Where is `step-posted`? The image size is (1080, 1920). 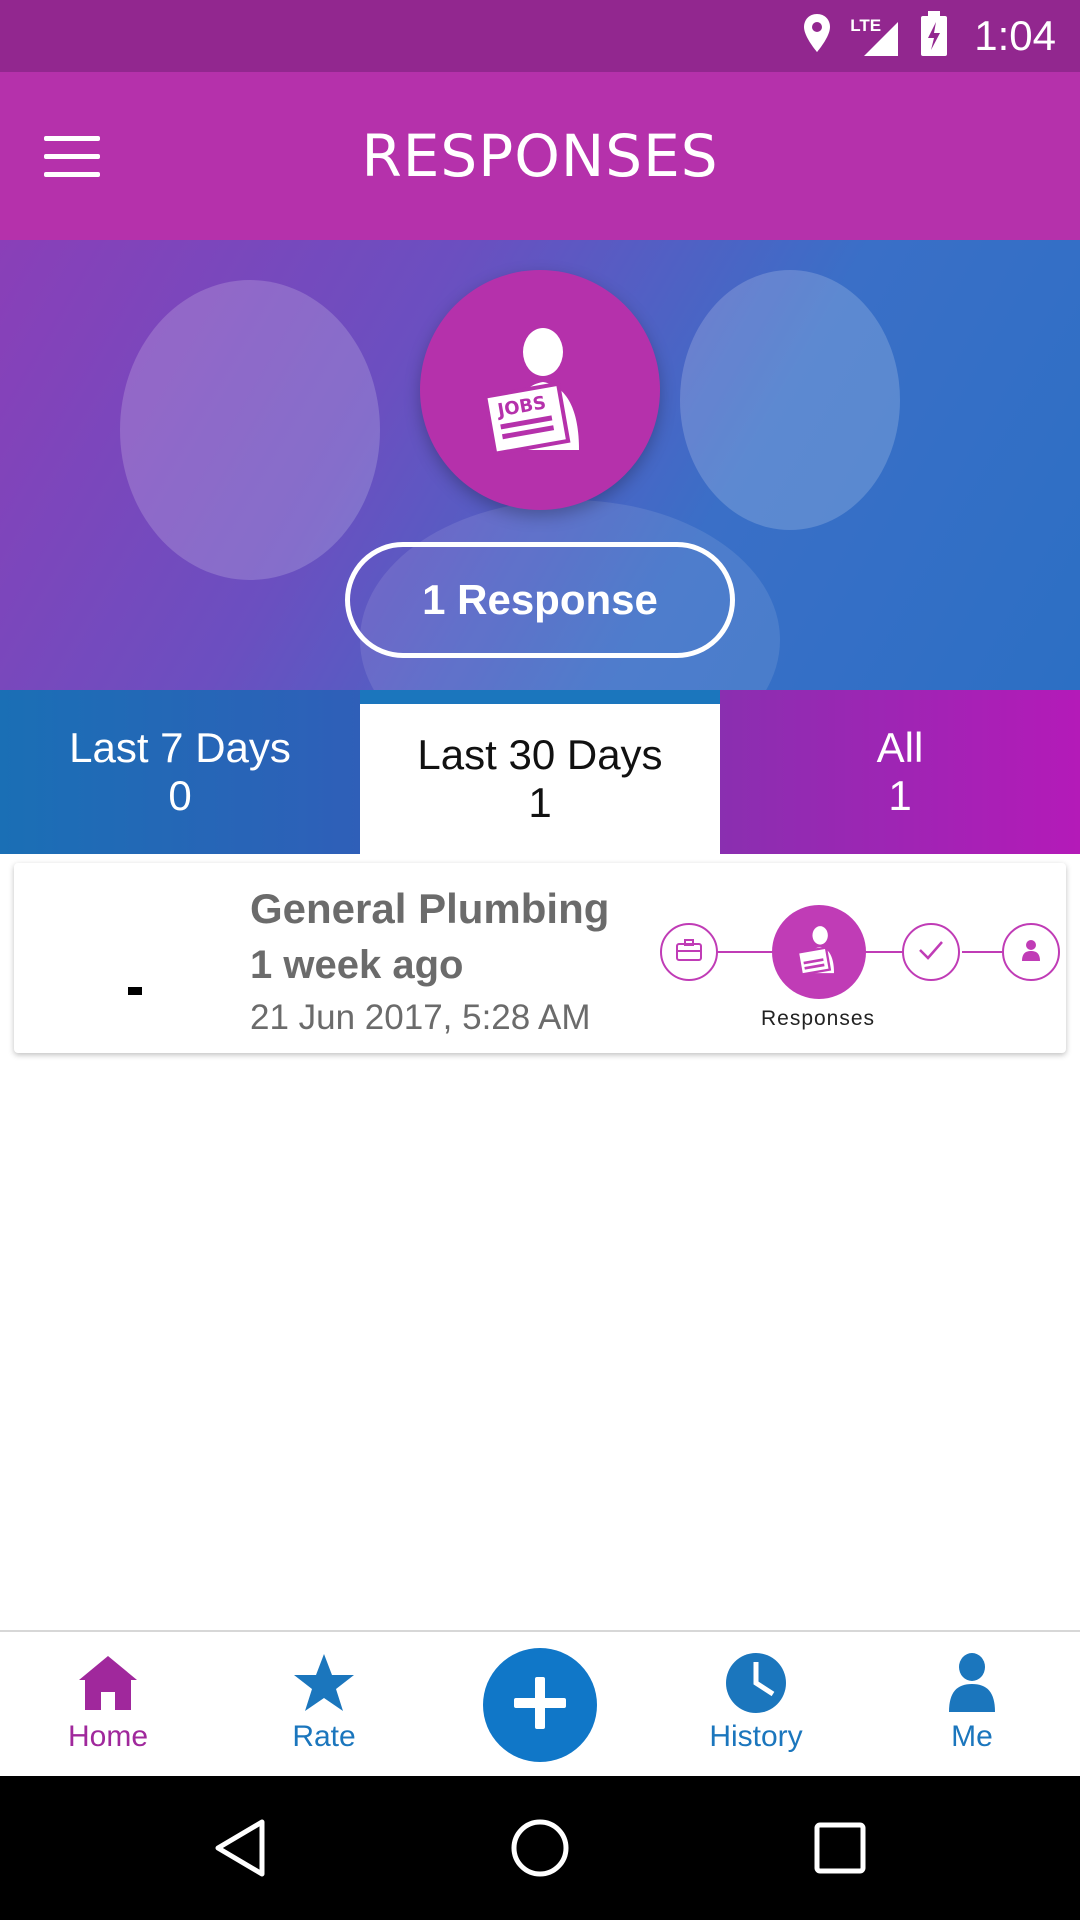
step-posted is located at coordinates (689, 952).